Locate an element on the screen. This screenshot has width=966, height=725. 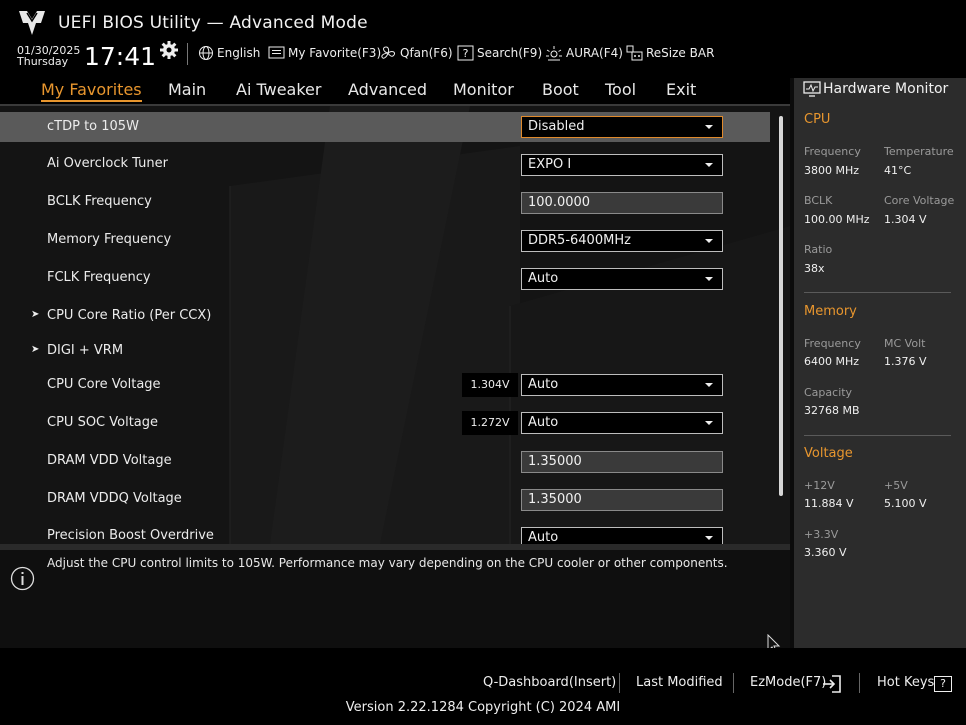
voltage-section-title: Voltage is located at coordinates (828, 453).